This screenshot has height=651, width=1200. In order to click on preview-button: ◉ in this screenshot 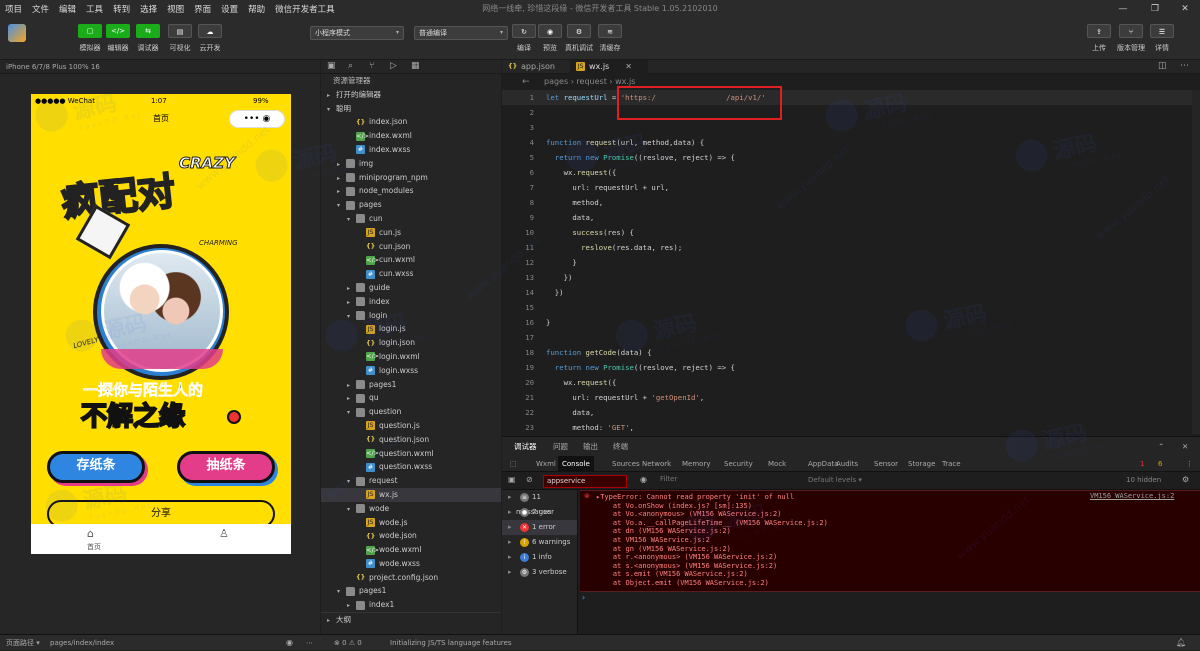, I will do `click(550, 31)`.